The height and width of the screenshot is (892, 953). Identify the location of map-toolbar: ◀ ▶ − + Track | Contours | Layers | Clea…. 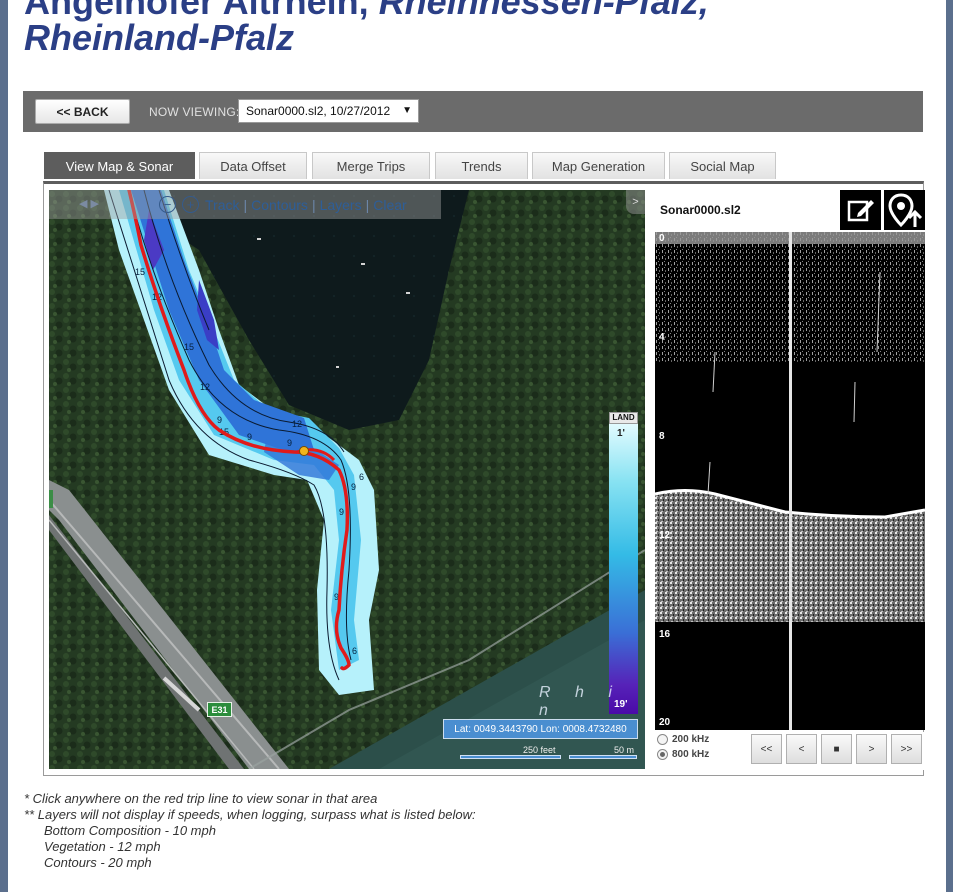
(245, 204).